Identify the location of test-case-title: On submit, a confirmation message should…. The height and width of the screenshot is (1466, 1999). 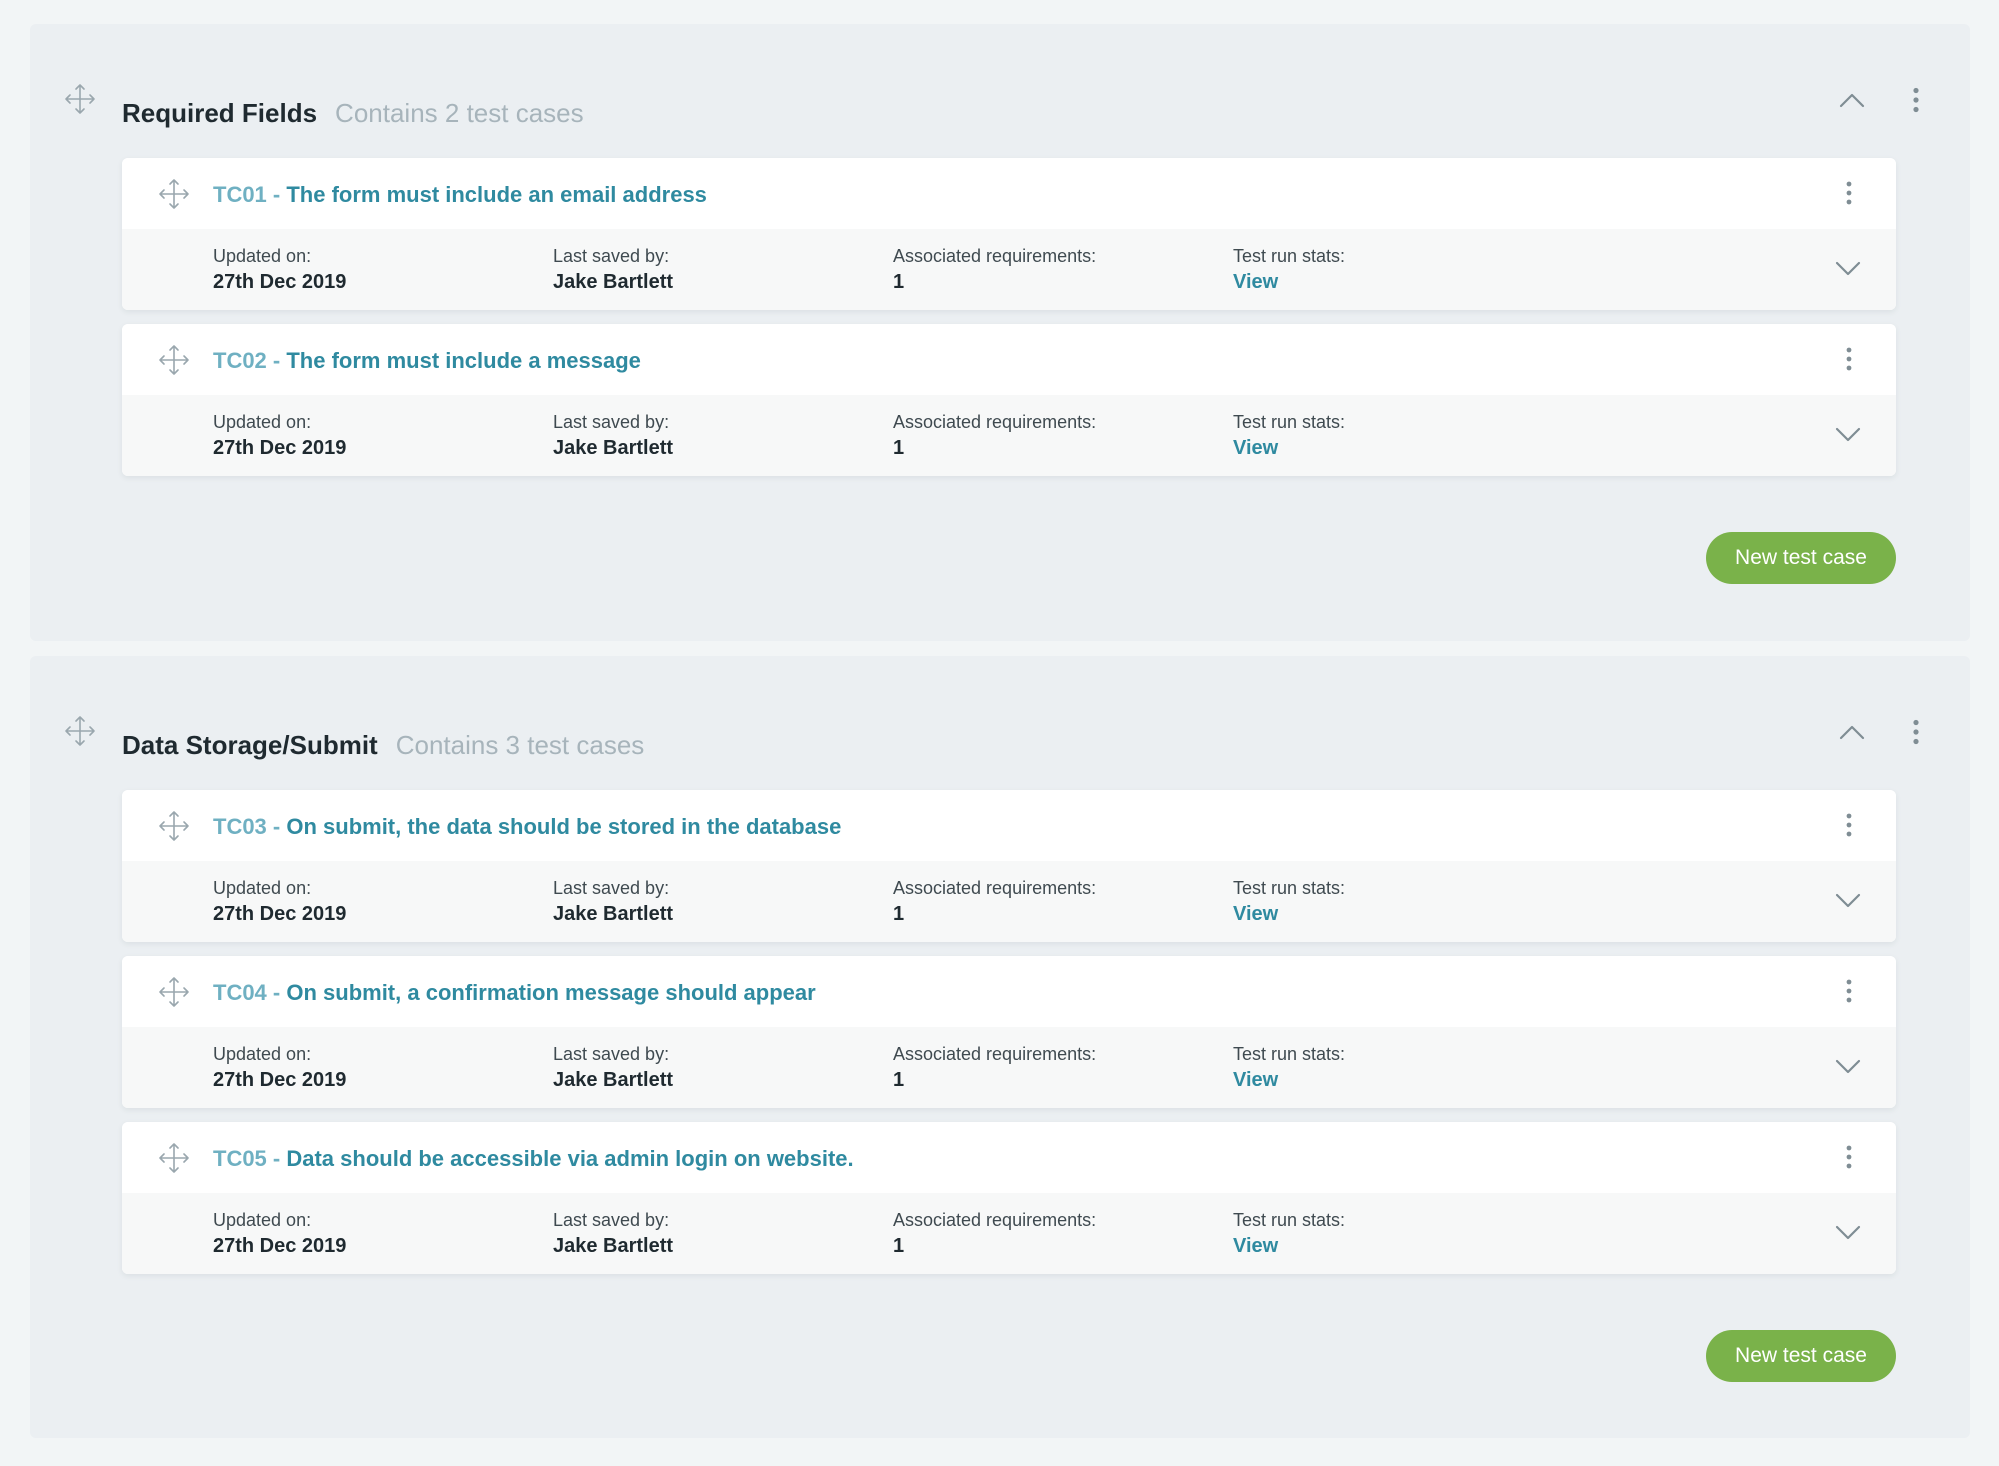
(551, 992).